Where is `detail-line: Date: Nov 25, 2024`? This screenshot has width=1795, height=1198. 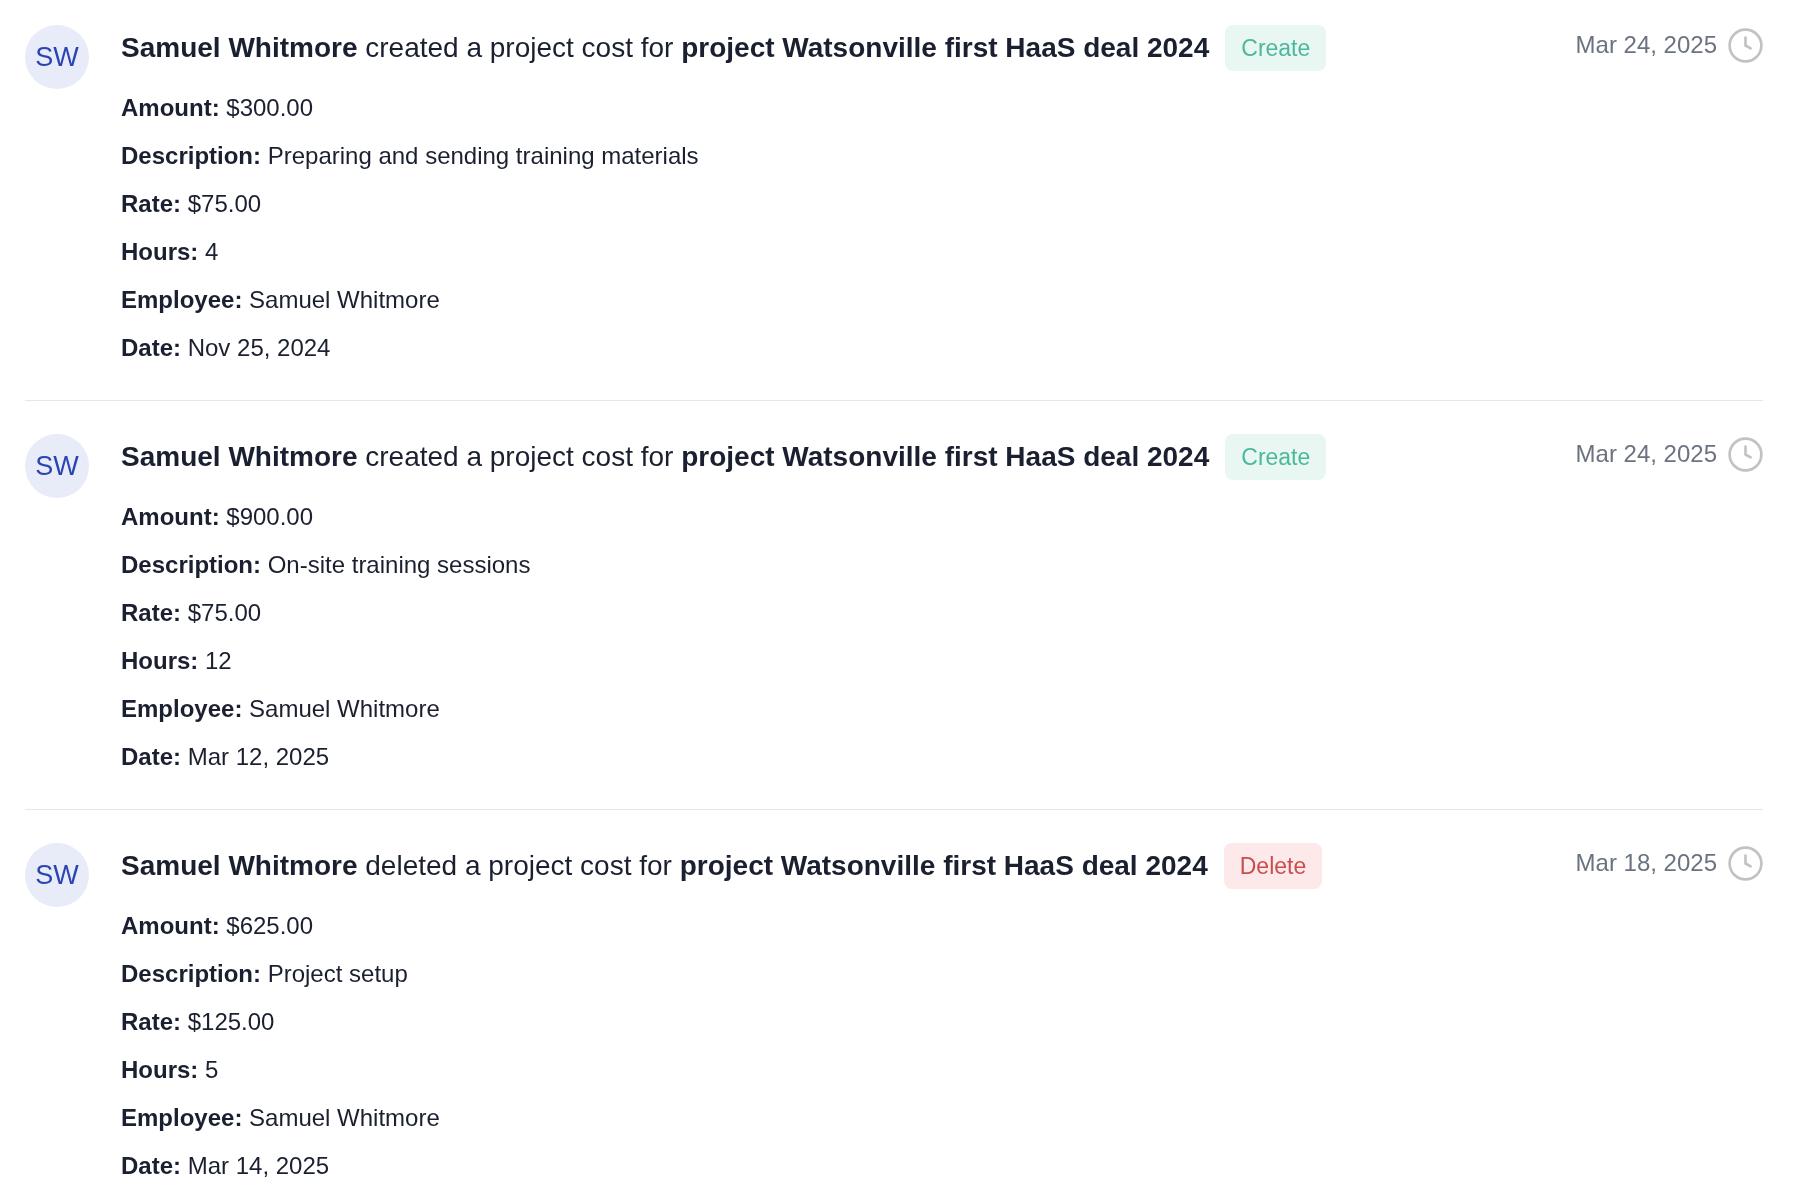 detail-line: Date: Nov 25, 2024 is located at coordinates (226, 348).